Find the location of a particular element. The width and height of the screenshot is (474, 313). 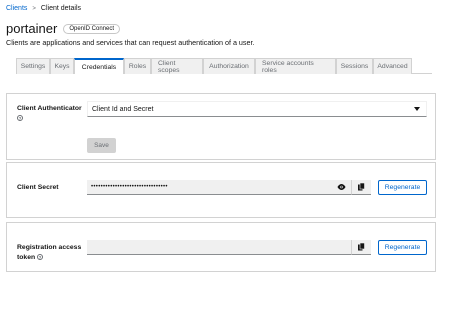

client-secret-field: •••••••••••••••••••••••••••••••• is located at coordinates (229, 187).